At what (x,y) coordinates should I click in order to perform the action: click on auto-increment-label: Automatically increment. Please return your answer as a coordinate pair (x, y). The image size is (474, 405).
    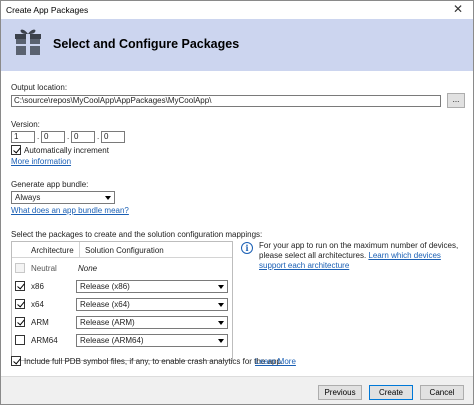
    Looking at the image, I should click on (66, 150).